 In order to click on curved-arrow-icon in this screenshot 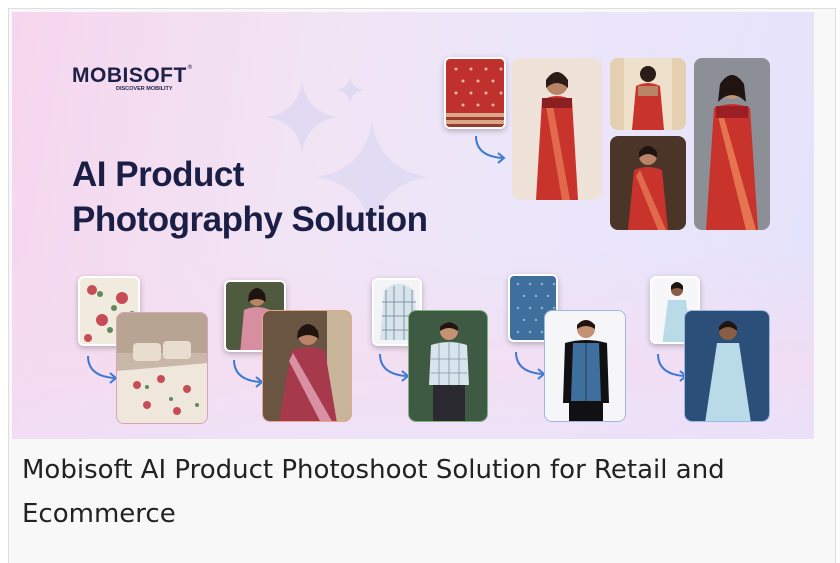, I will do `click(490, 149)`.